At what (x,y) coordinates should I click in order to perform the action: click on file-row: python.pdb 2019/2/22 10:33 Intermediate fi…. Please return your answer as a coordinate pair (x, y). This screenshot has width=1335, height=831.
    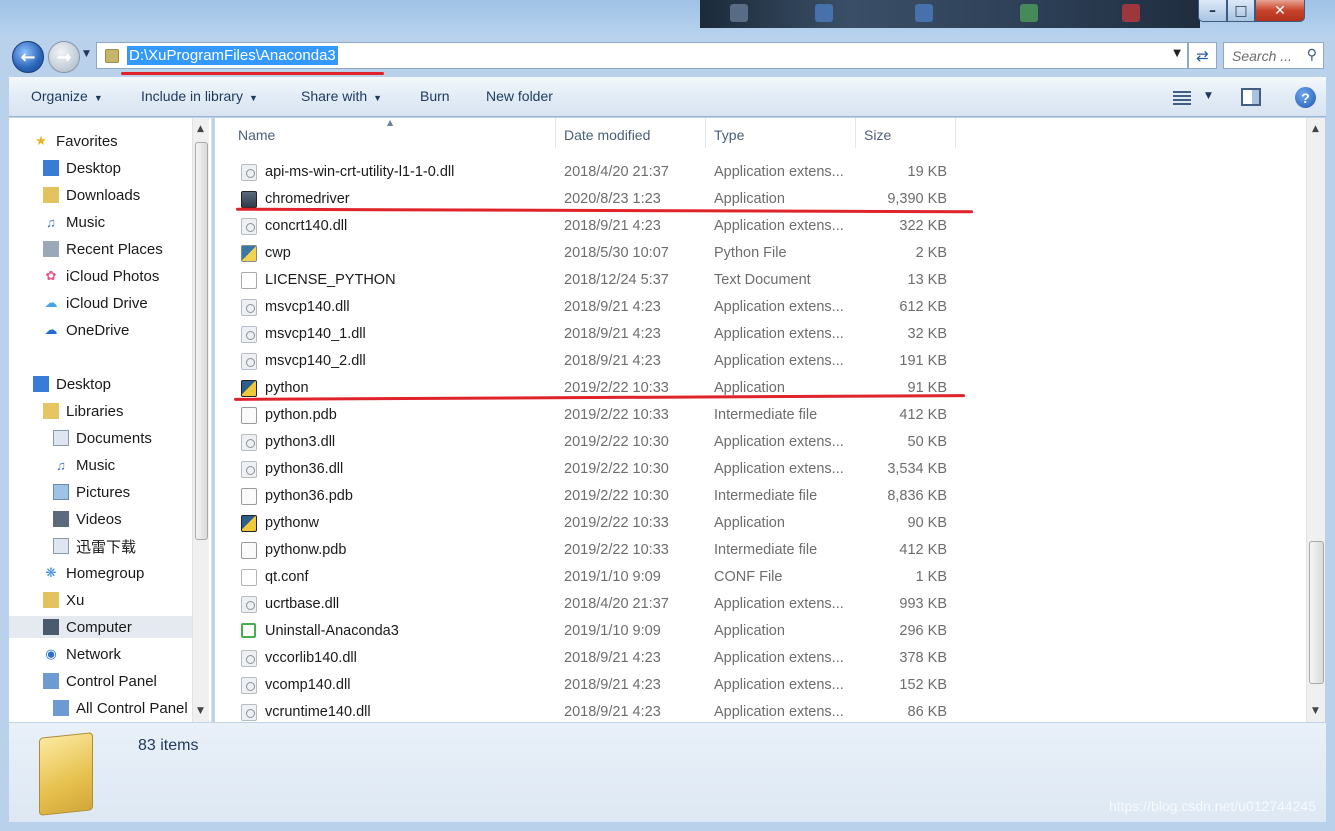
    Looking at the image, I should click on (585, 415).